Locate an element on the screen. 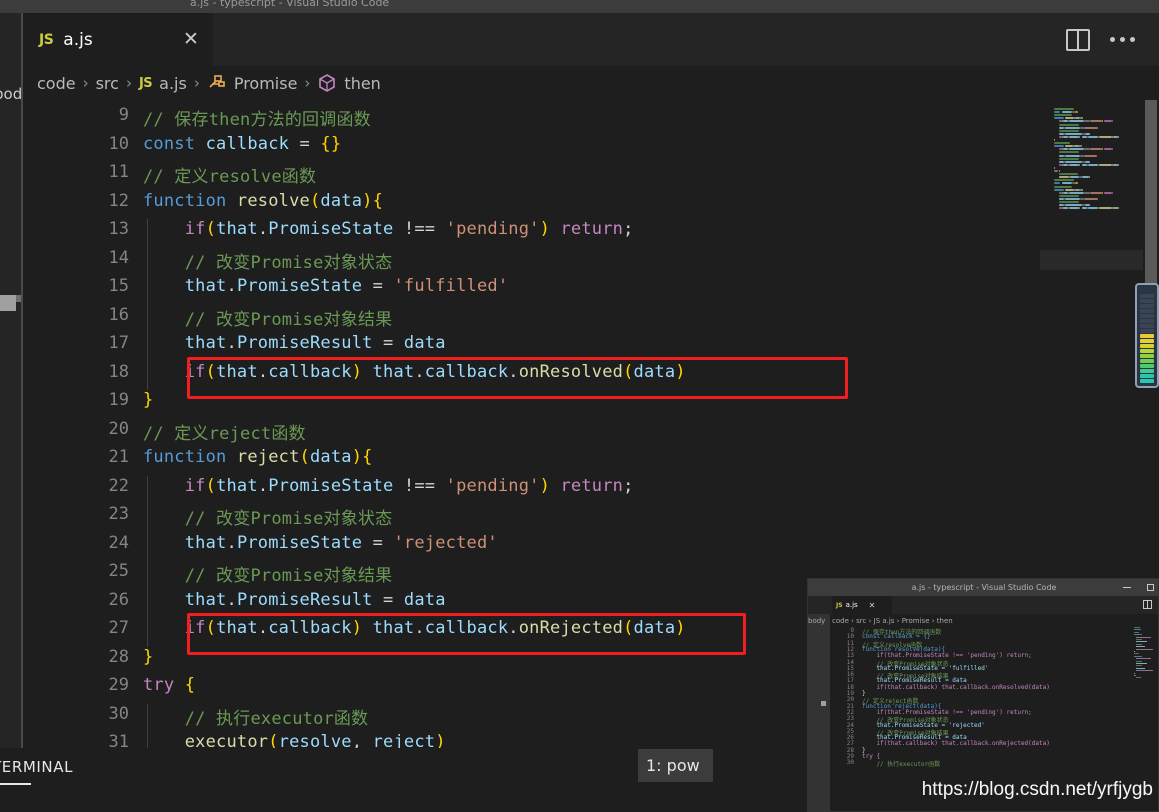 Image resolution: width=1159 pixels, height=812 pixels. code-token: that is located at coordinates (237, 628).